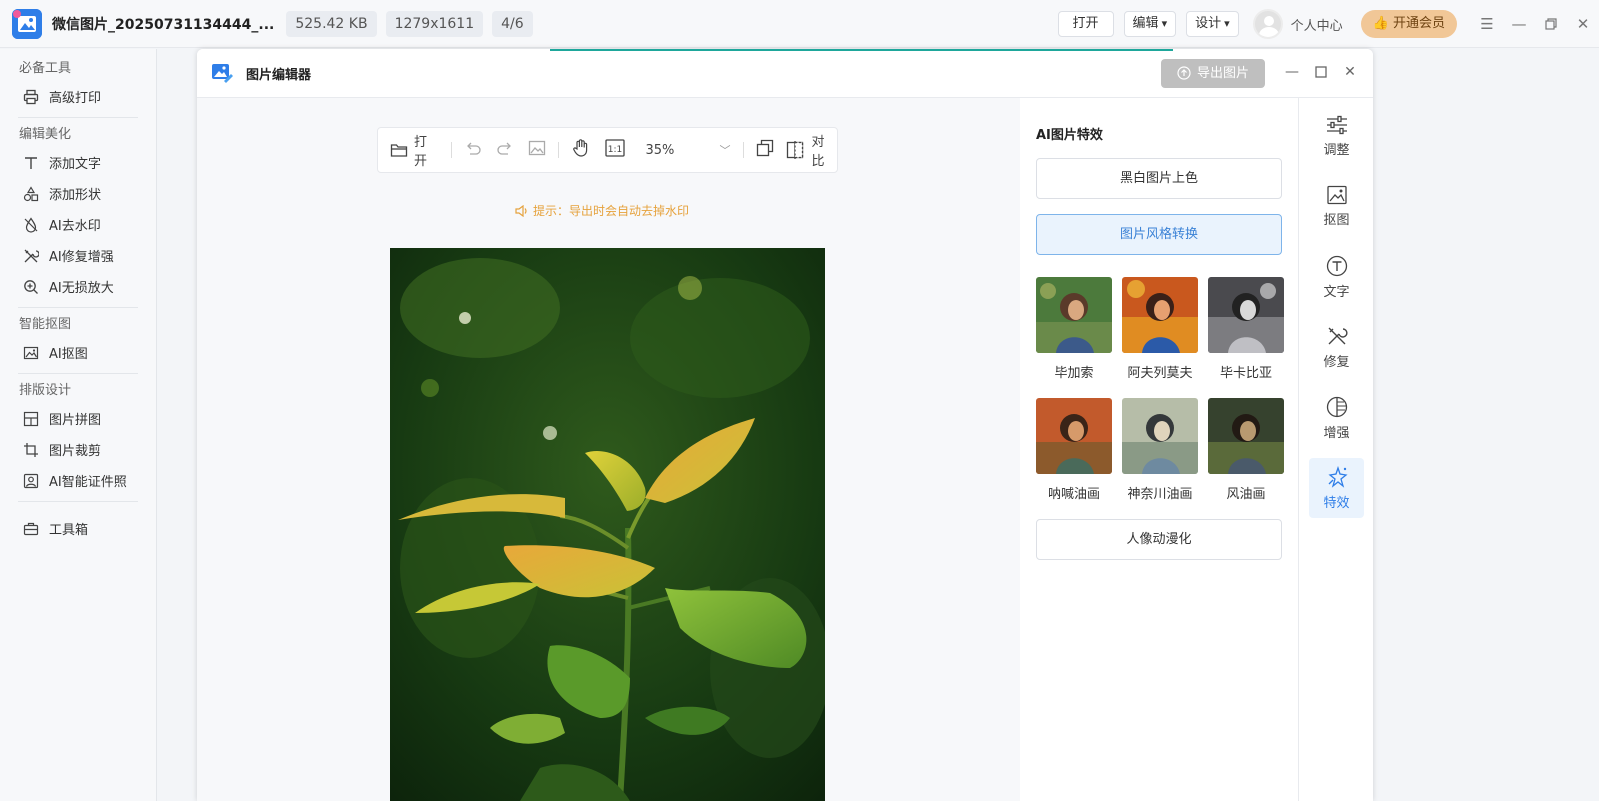  I want to click on sidebar-item-label: 高级打印, so click(75, 98).